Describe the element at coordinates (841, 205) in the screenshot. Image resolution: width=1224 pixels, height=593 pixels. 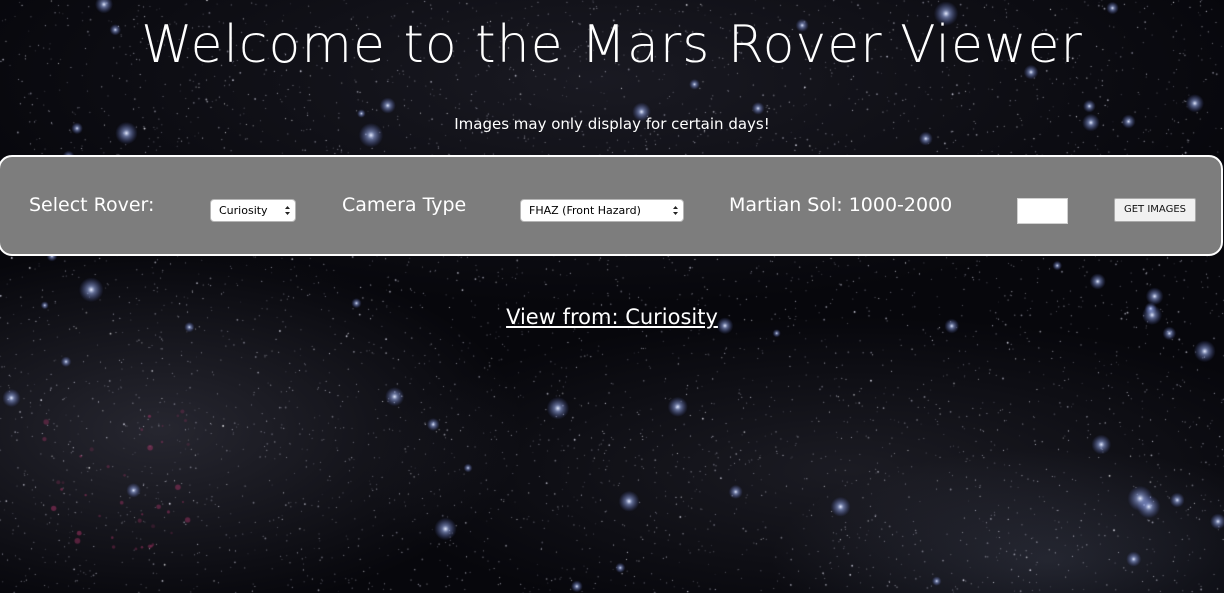
I see `martian-sol-label: Martian Sol: 1000-2000` at that location.